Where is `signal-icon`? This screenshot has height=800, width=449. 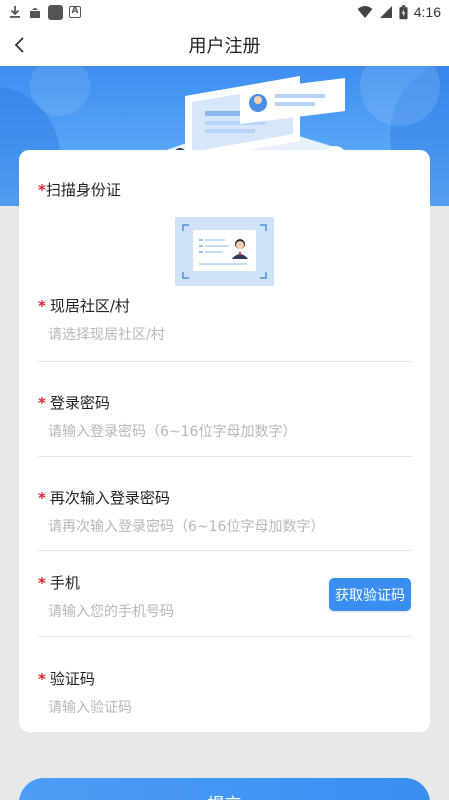 signal-icon is located at coordinates (385, 12).